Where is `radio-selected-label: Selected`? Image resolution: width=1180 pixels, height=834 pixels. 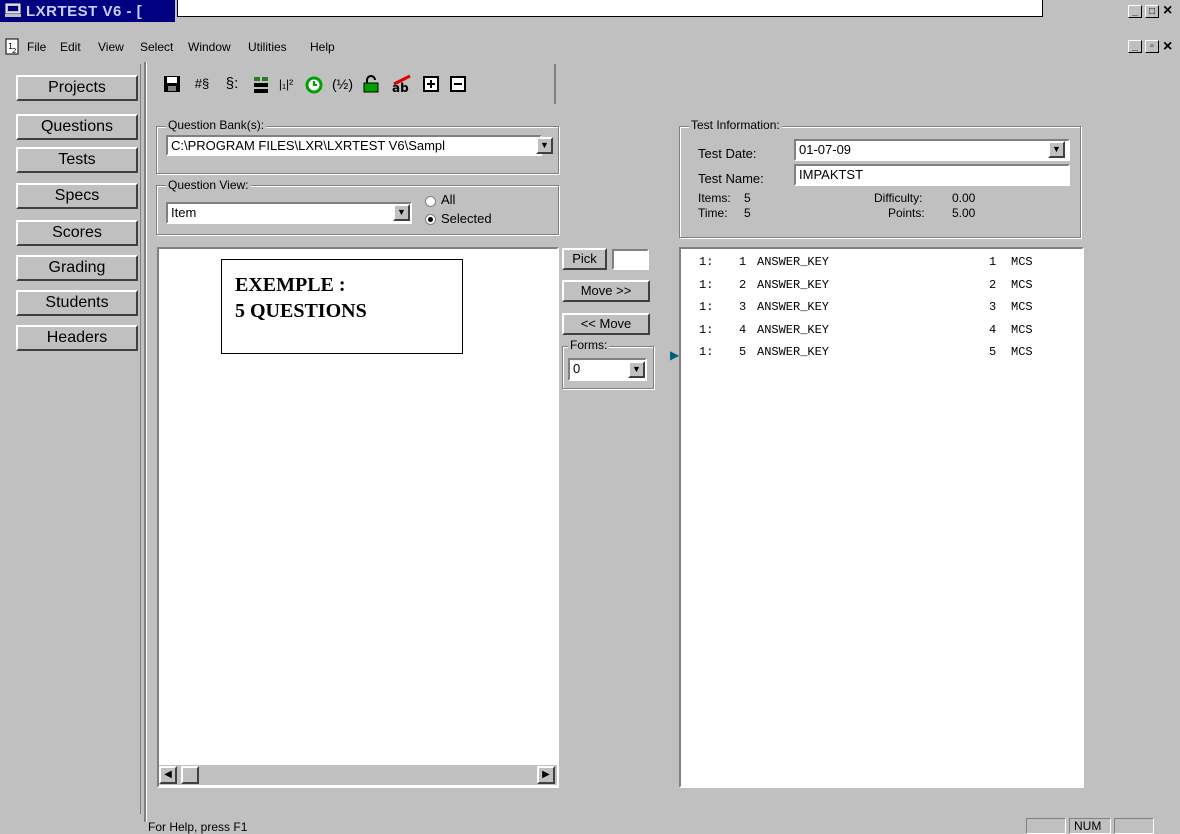 radio-selected-label: Selected is located at coordinates (466, 218).